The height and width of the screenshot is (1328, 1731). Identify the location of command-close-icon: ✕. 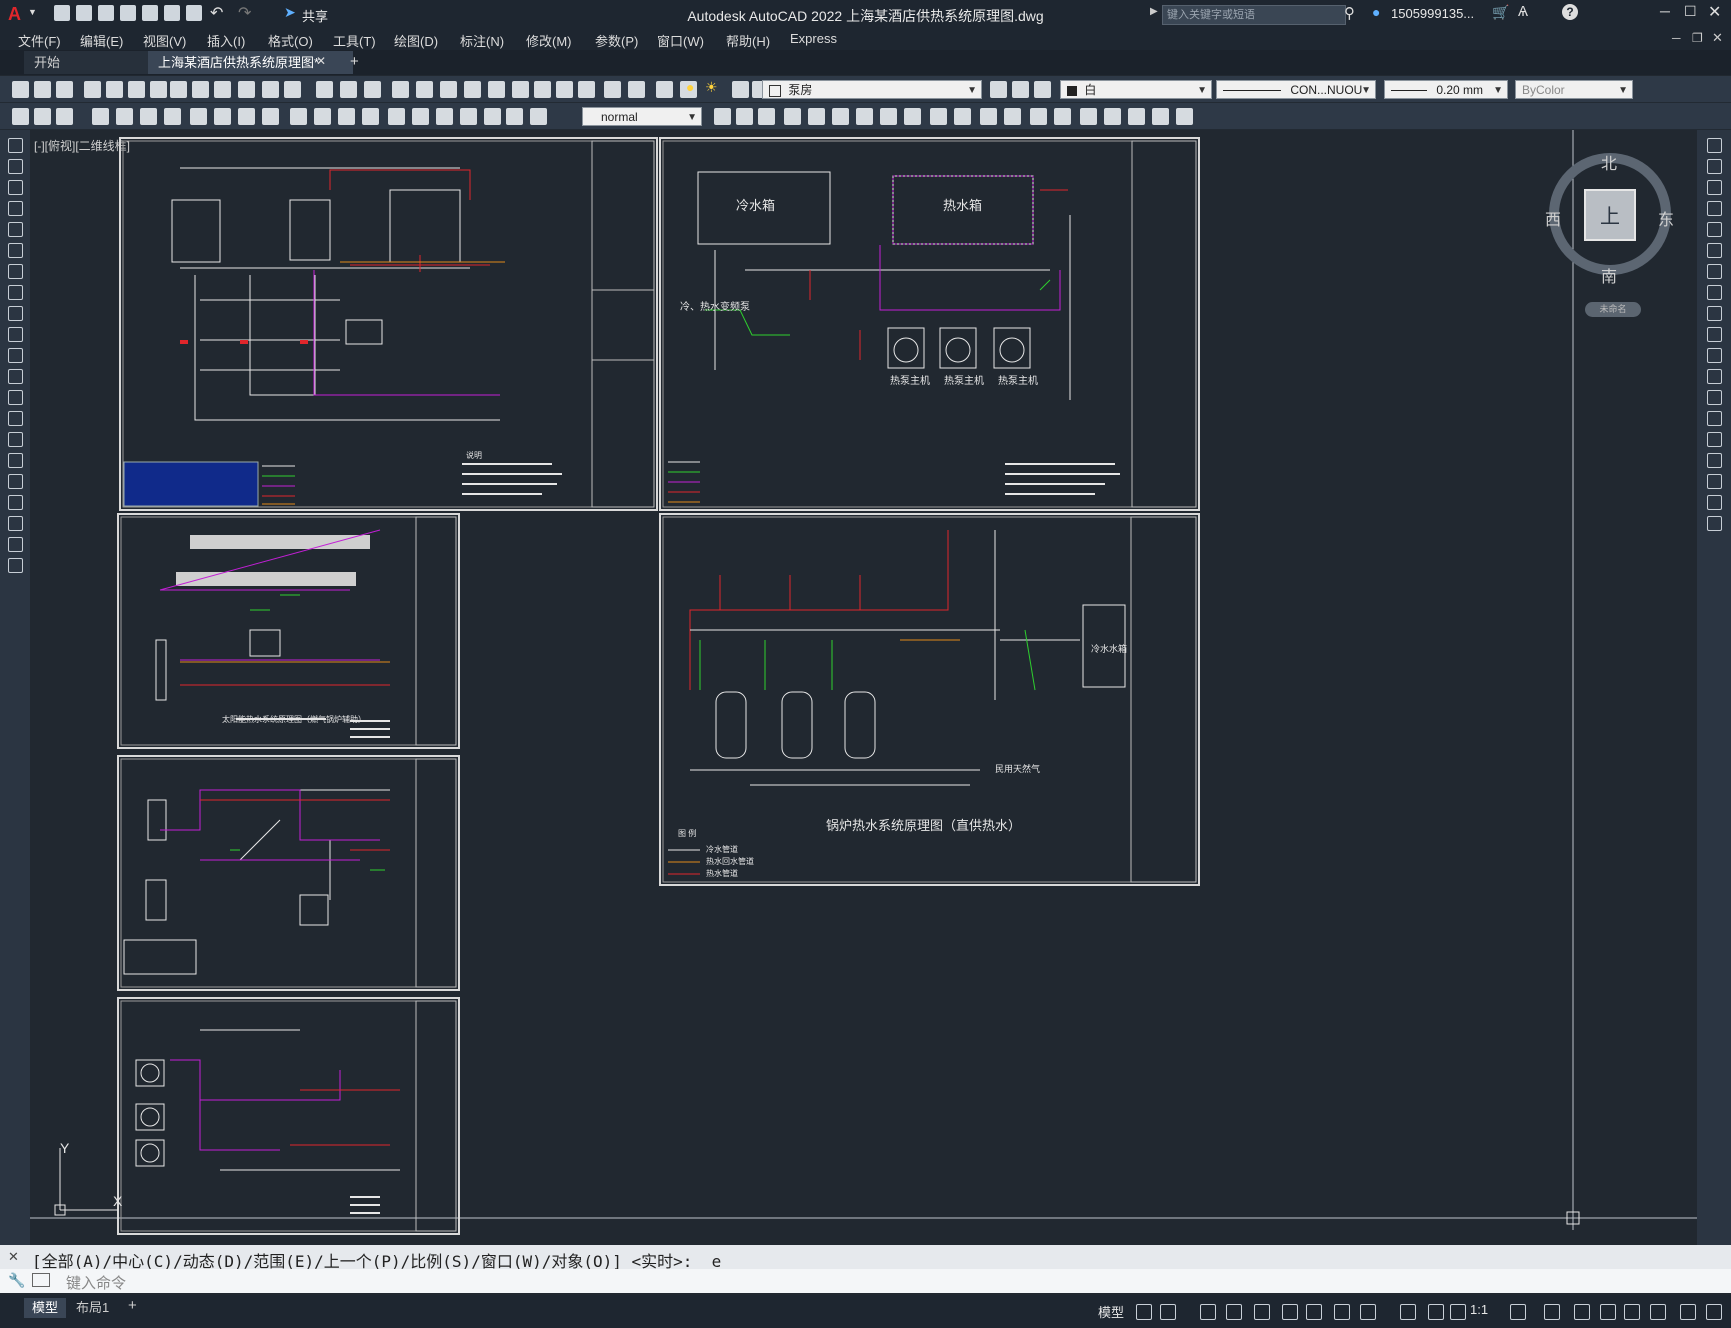
(13, 1257).